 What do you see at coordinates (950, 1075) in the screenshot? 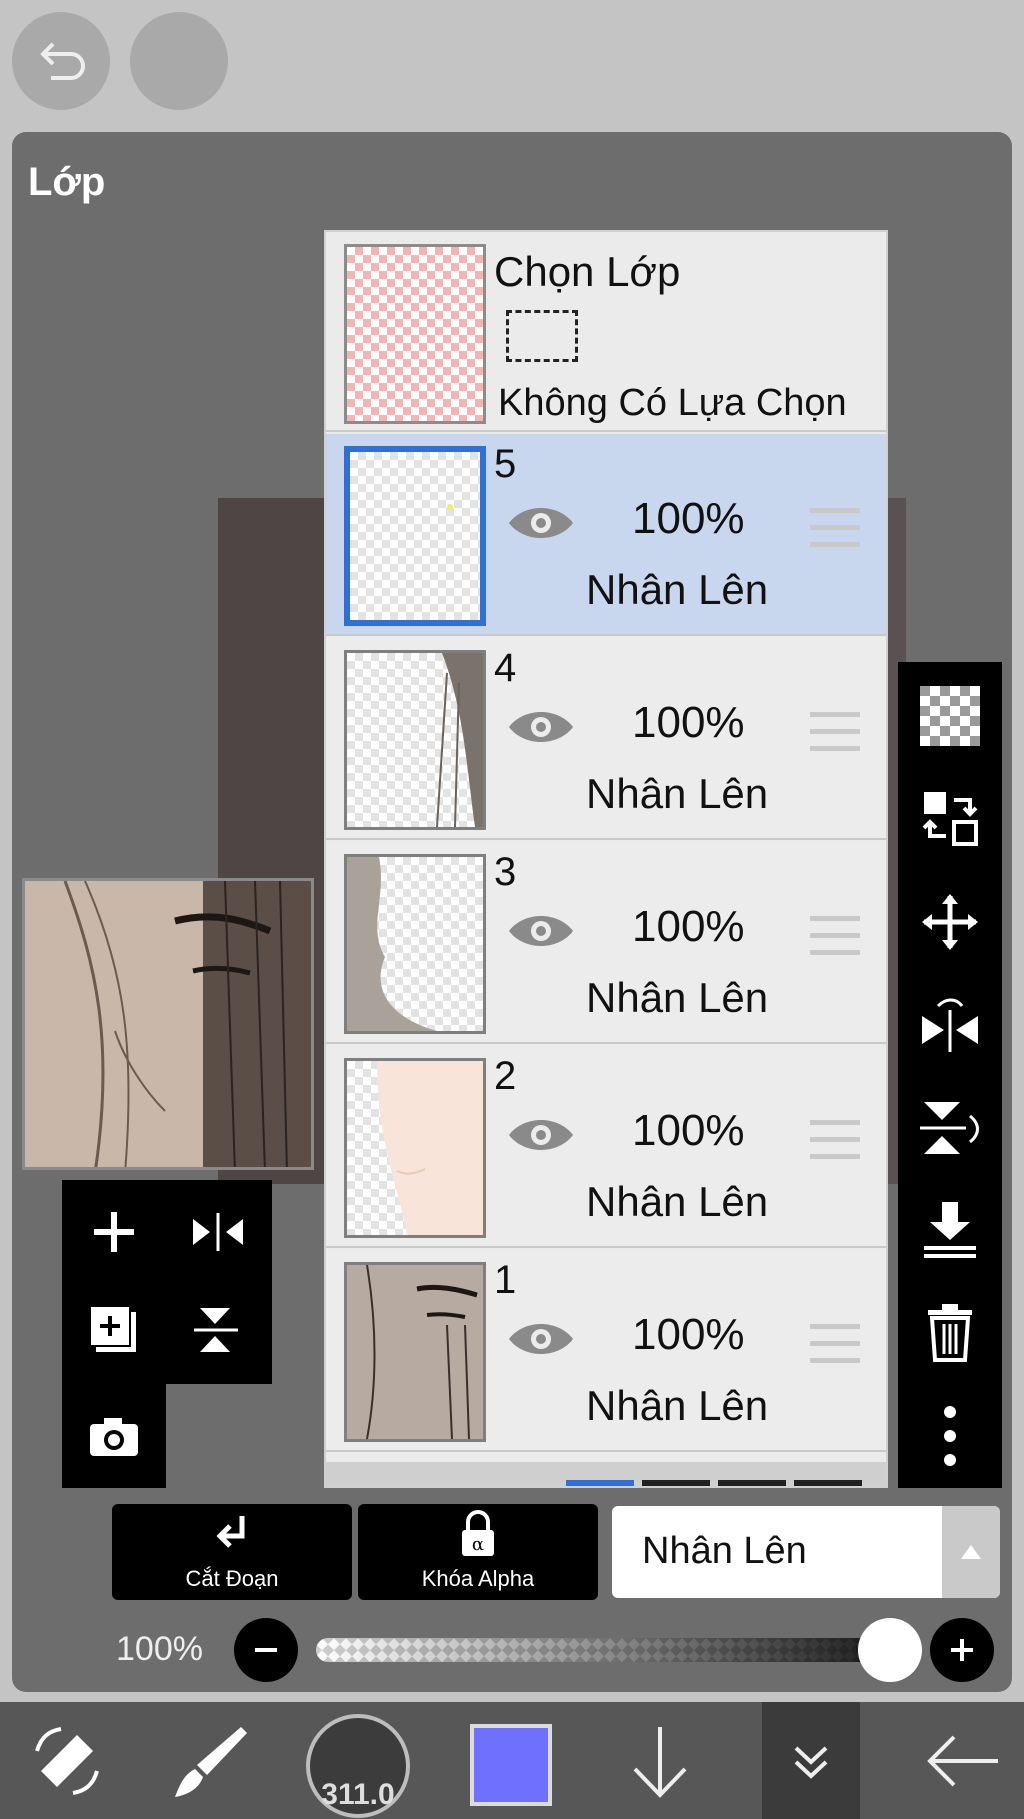
I see `right-toolbar` at bounding box center [950, 1075].